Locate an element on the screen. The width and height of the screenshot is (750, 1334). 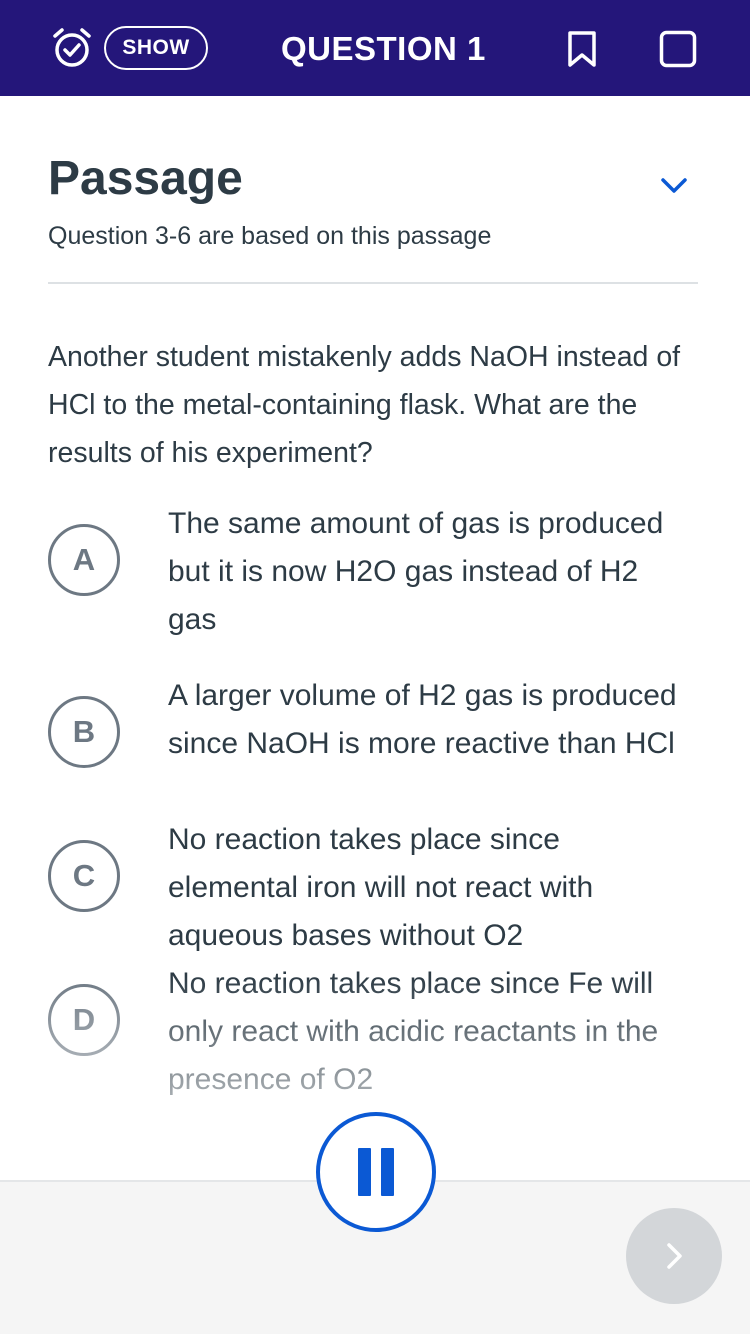
checkbox-icon is located at coordinates (678, 49).